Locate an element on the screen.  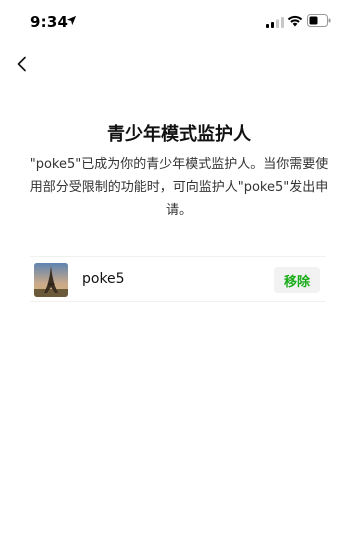
cellular-signal-icon is located at coordinates (275, 22).